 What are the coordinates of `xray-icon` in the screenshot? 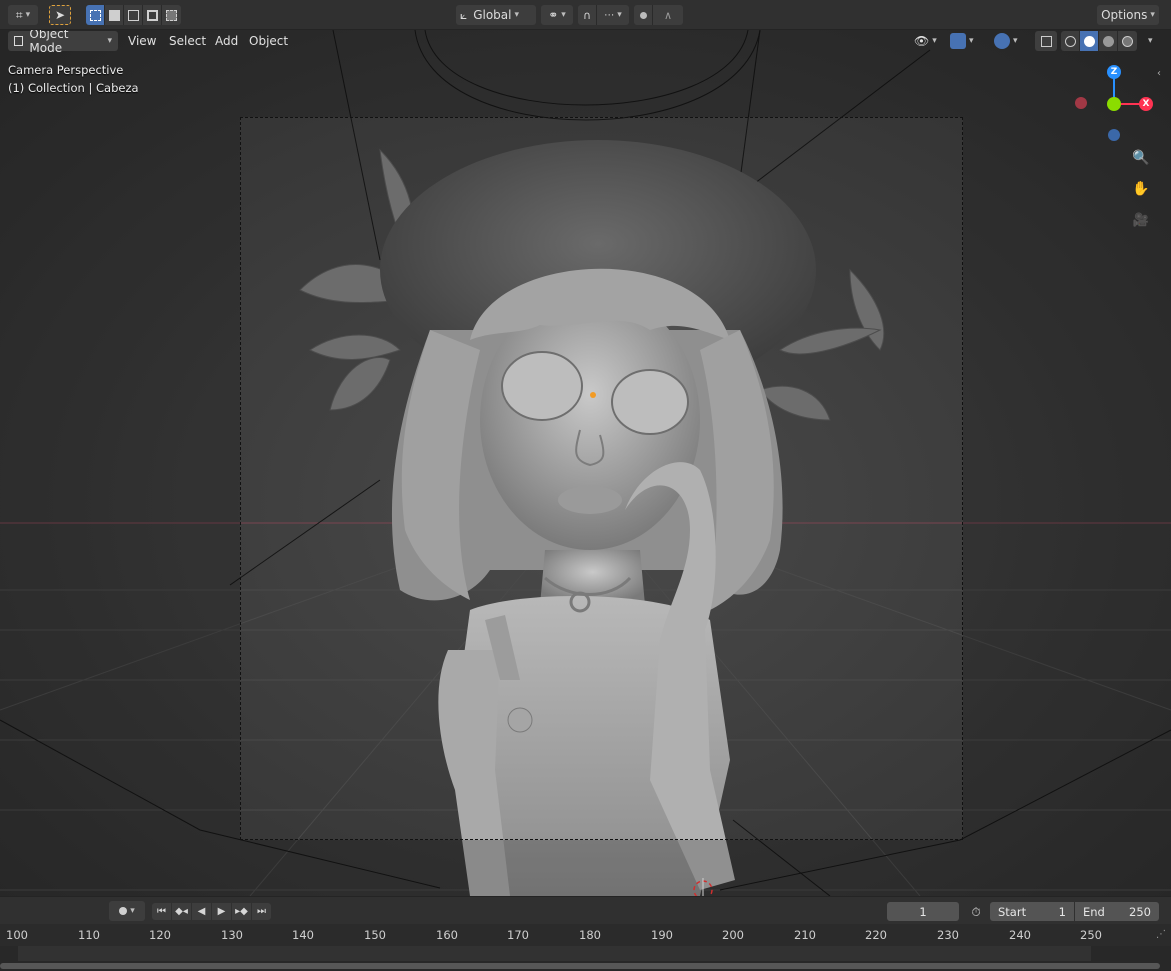 It's located at (1046, 41).